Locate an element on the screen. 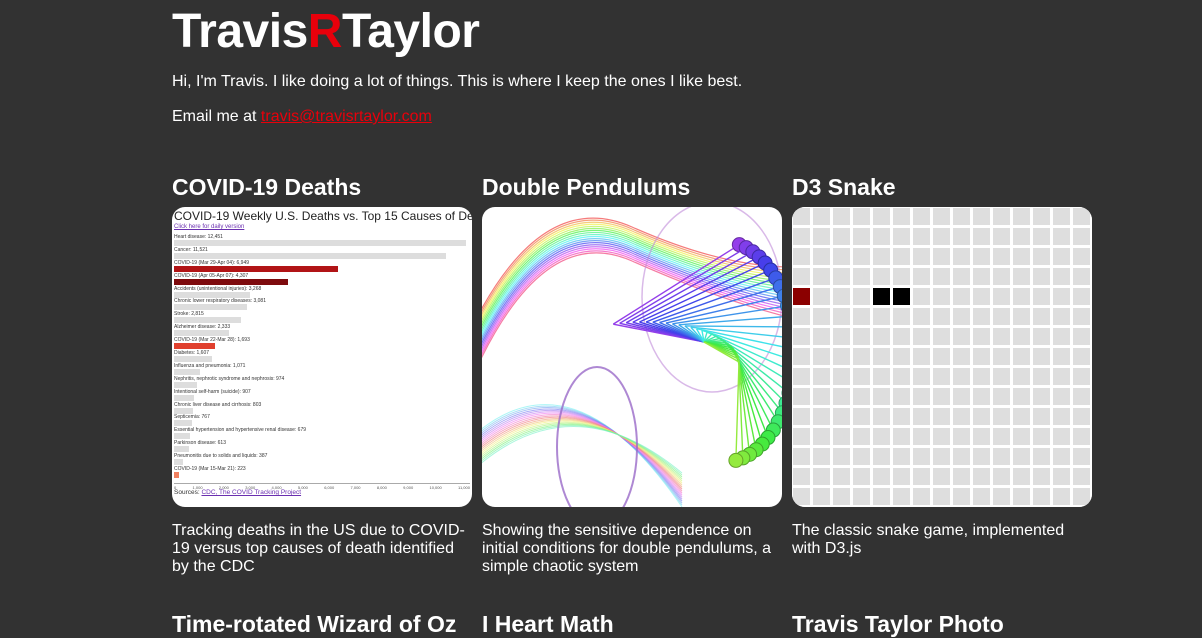 This screenshot has width=1202, height=638. card-title: D3 Snake is located at coordinates (942, 187).